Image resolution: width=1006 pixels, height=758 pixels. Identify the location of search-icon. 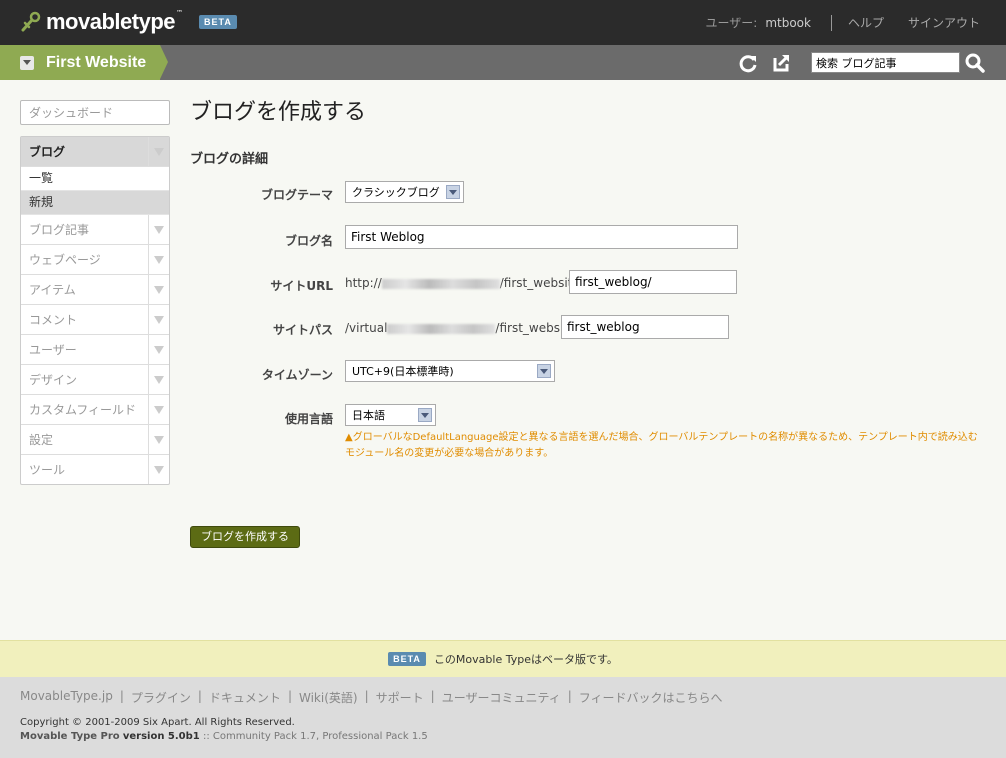
(975, 63).